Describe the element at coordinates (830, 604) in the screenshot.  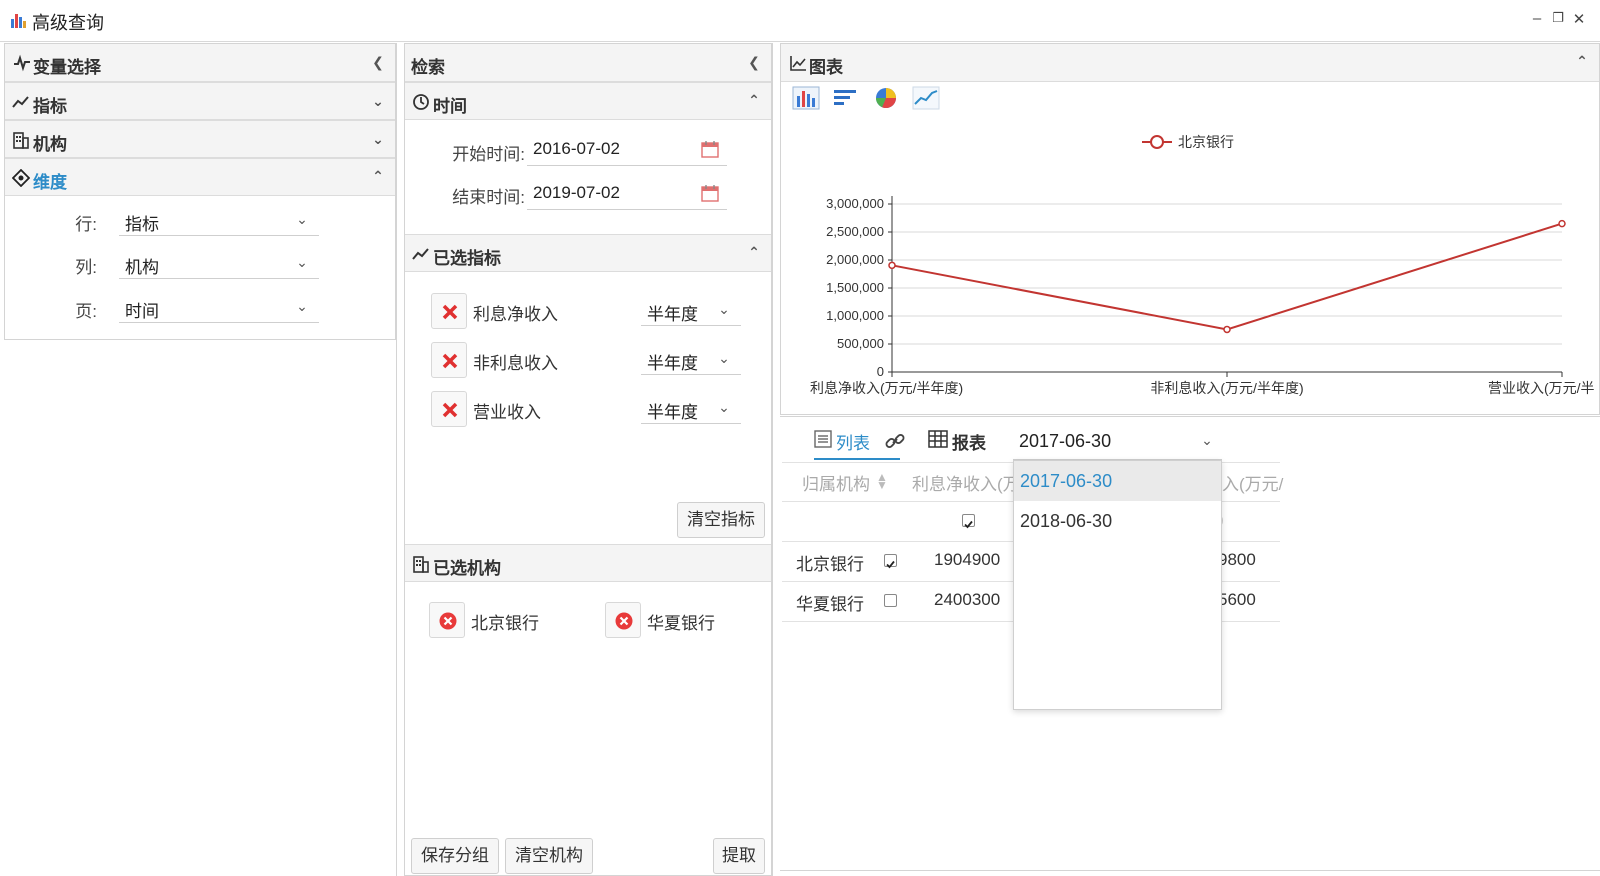
I see `row-org: 华夏银行` at that location.